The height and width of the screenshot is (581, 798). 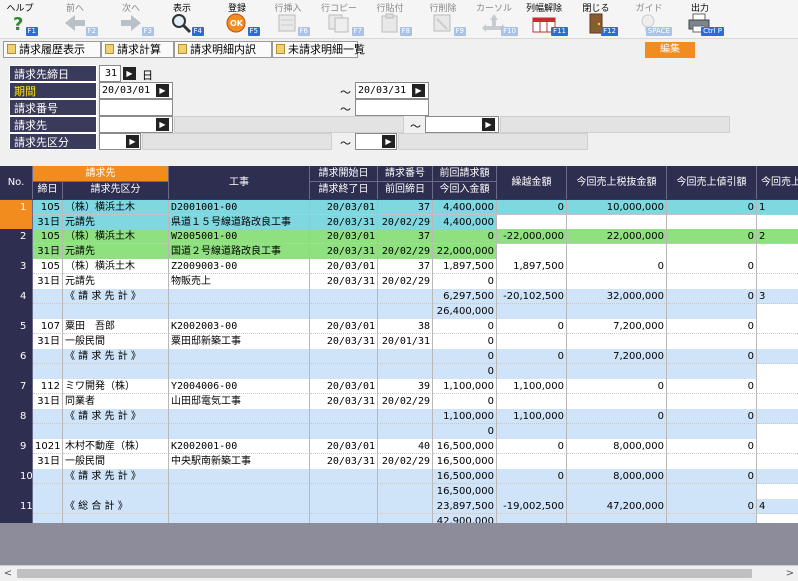 I want to click on table-cell: D2001001-00, so click(x=239, y=207).